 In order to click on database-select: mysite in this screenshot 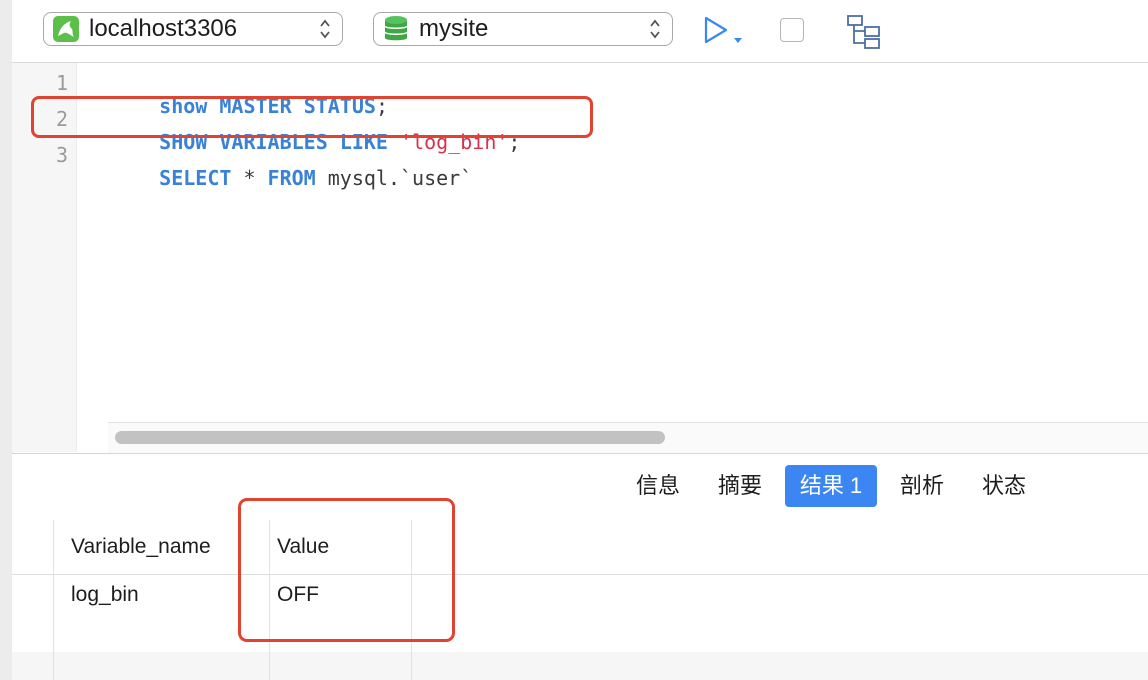, I will do `click(523, 29)`.